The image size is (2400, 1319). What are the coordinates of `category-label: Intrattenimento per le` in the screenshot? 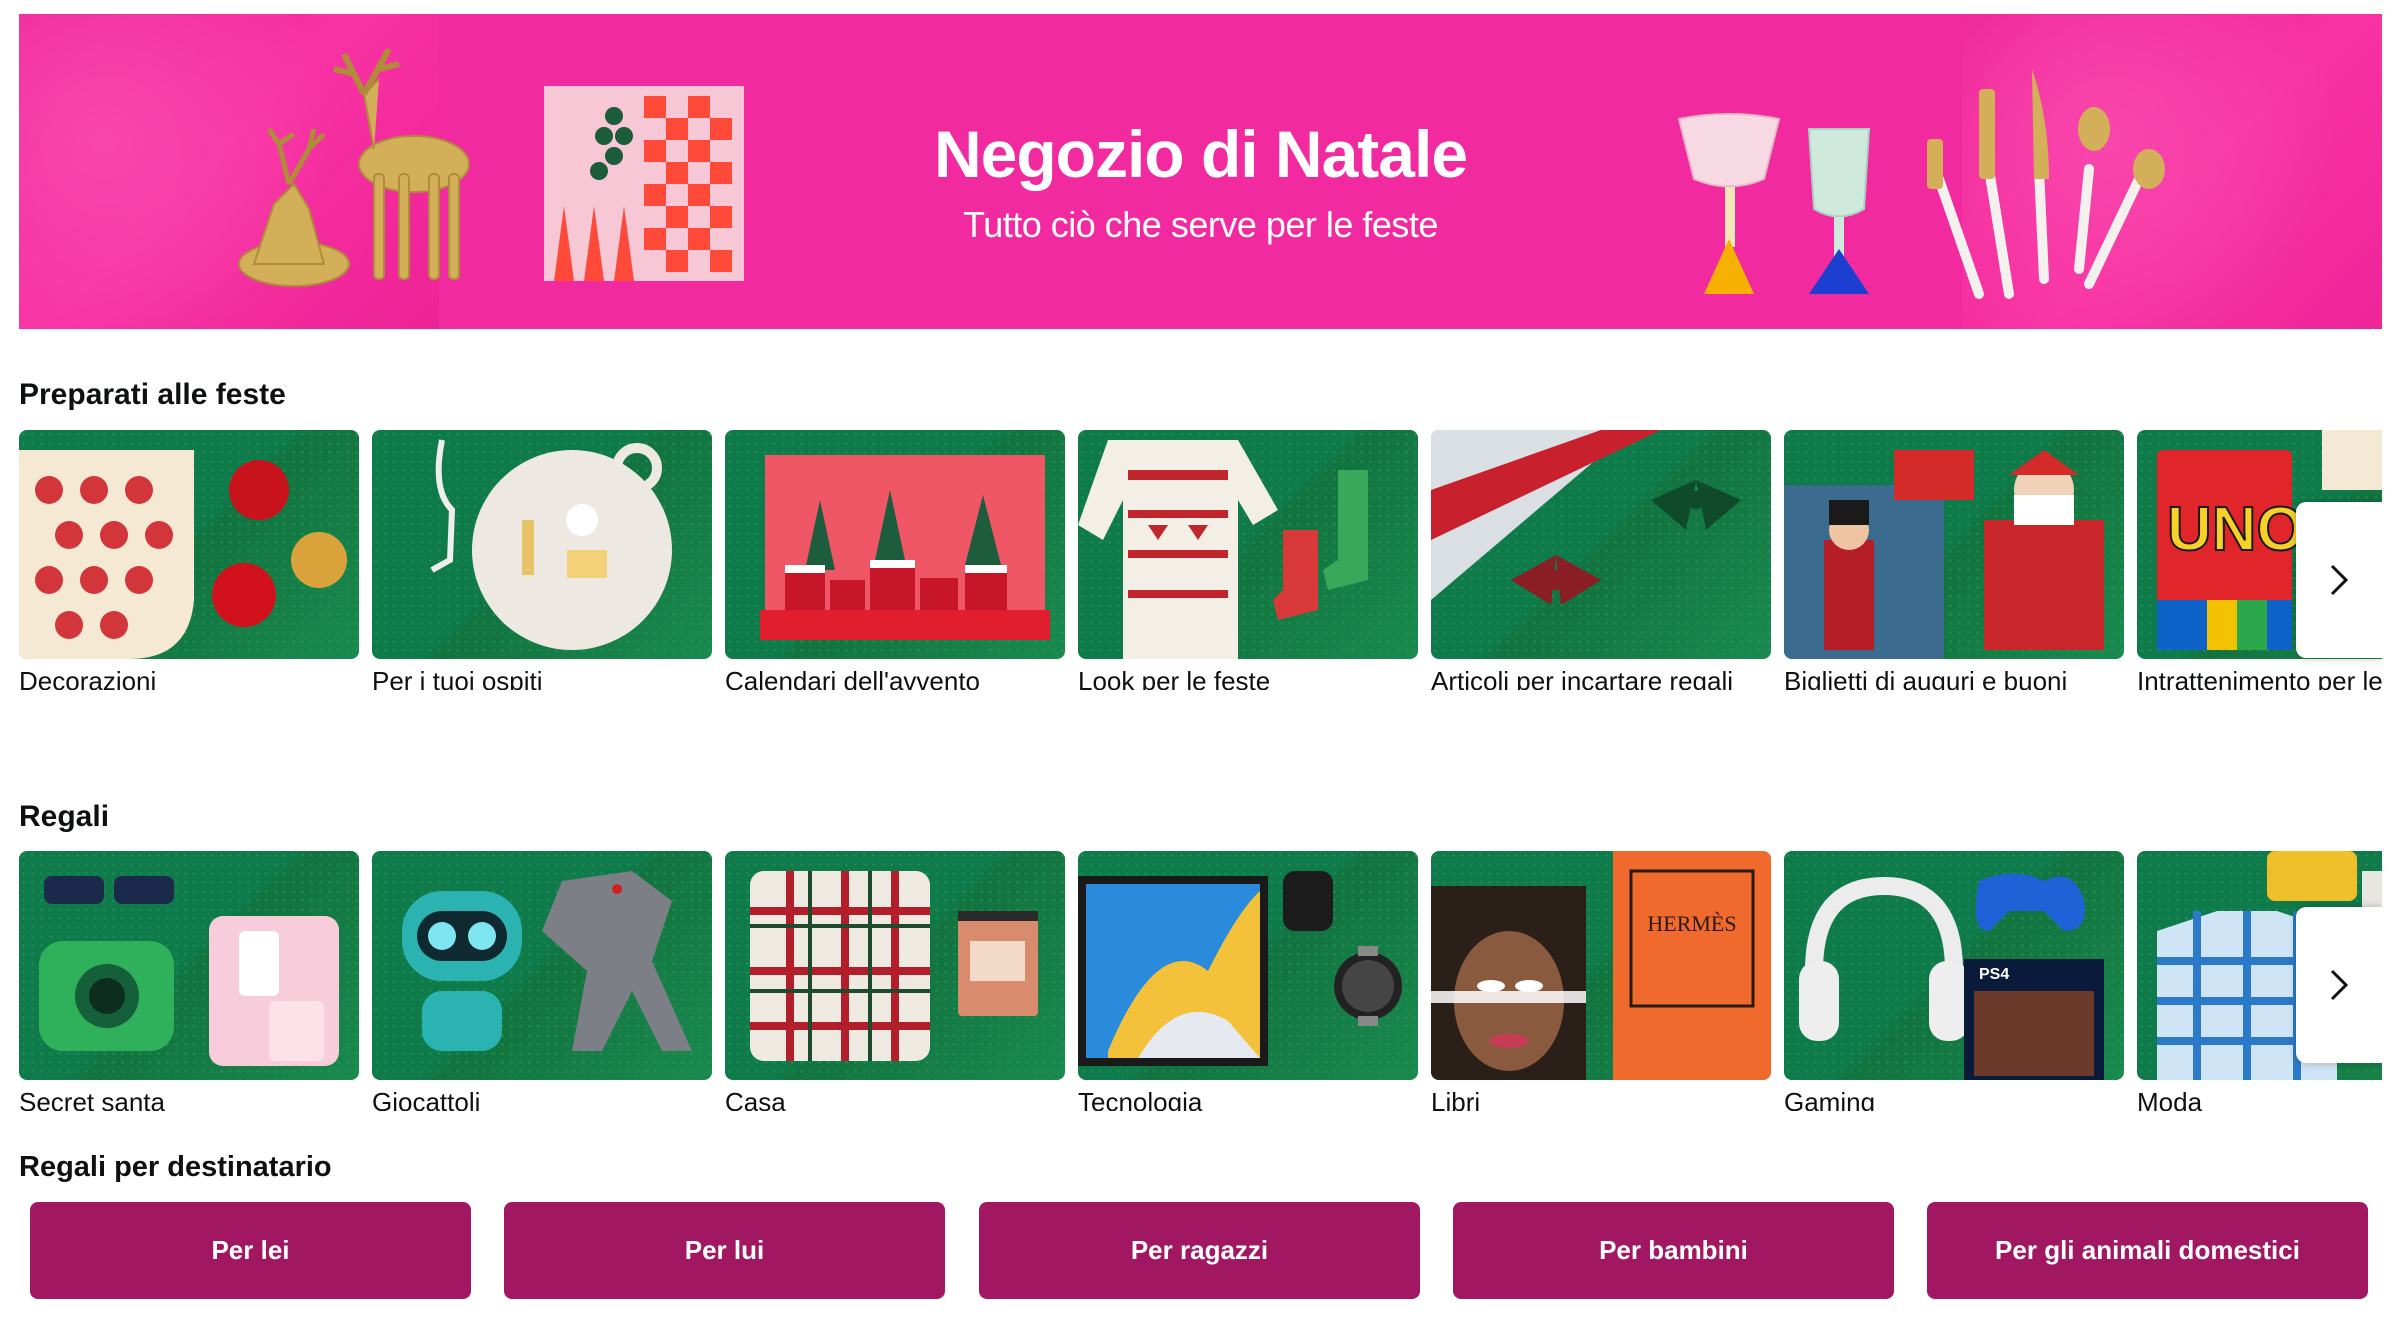 It's located at (2259, 677).